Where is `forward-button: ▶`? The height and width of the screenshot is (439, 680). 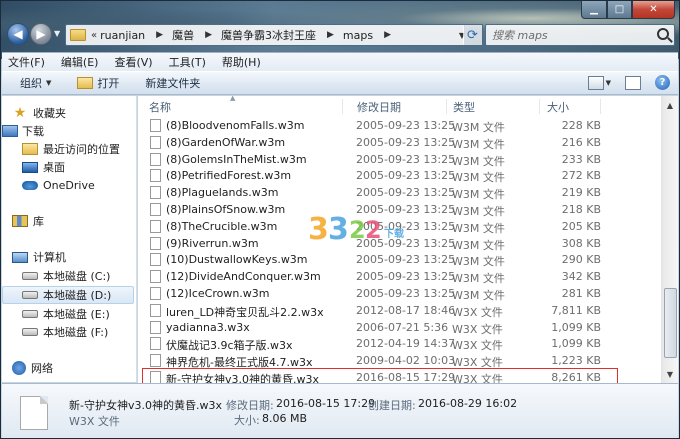
forward-button: ▶ is located at coordinates (41, 34).